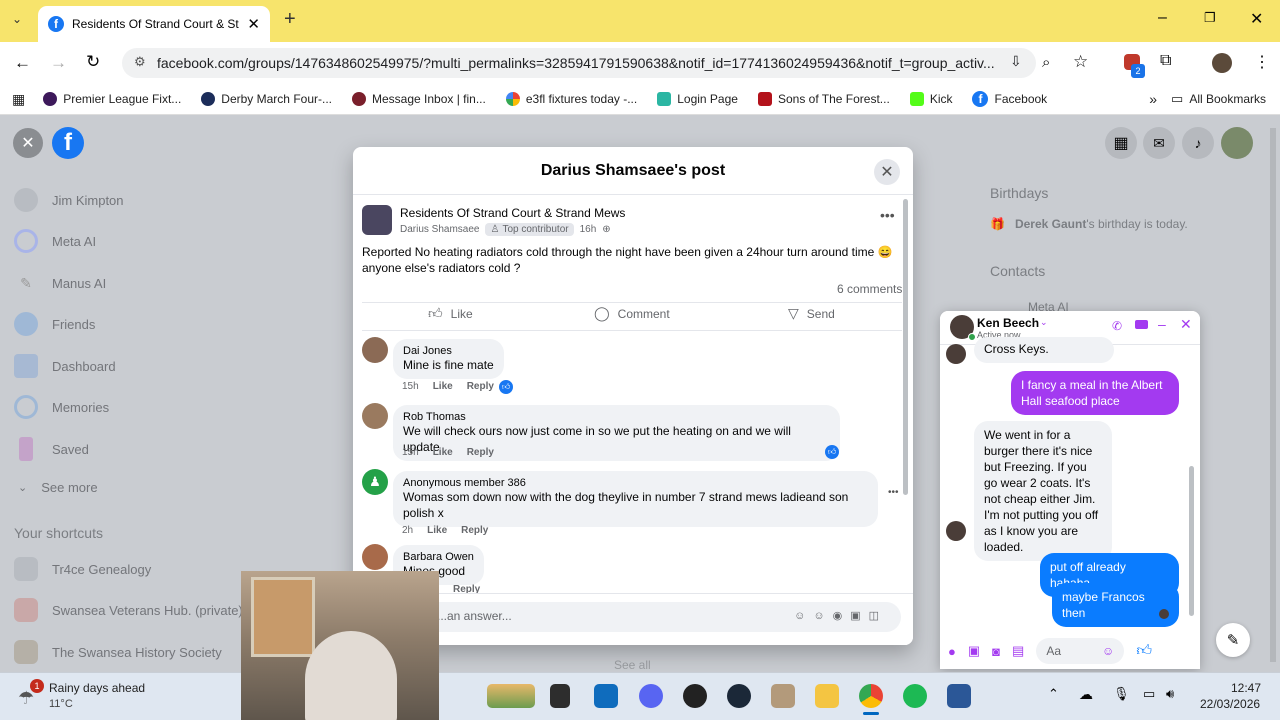 The height and width of the screenshot is (720, 1280). I want to click on sidebar-item-manus-ai: ✎ Manus AI, so click(60, 283).